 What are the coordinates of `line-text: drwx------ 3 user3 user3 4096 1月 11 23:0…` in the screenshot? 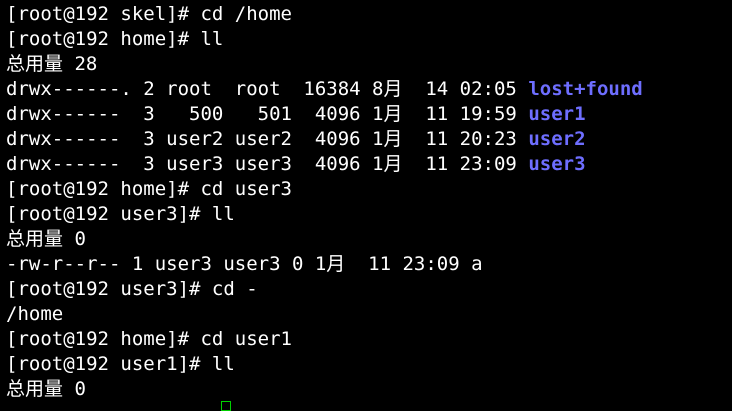 It's located at (267, 164).